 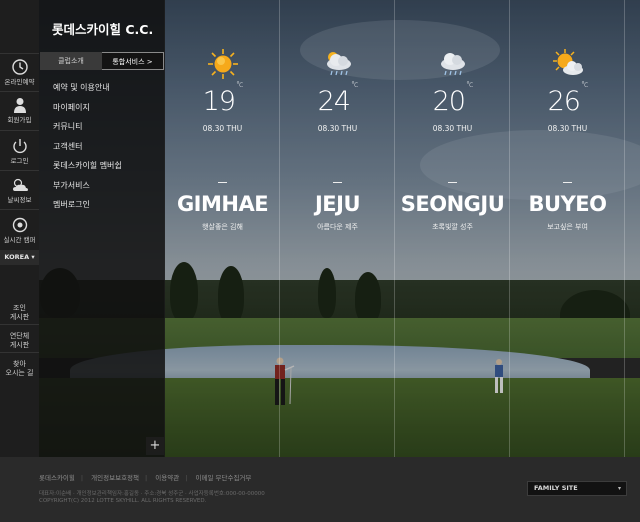 What do you see at coordinates (452, 227) in the screenshot?
I see `city-subtitle: 초록빛깔 성주` at bounding box center [452, 227].